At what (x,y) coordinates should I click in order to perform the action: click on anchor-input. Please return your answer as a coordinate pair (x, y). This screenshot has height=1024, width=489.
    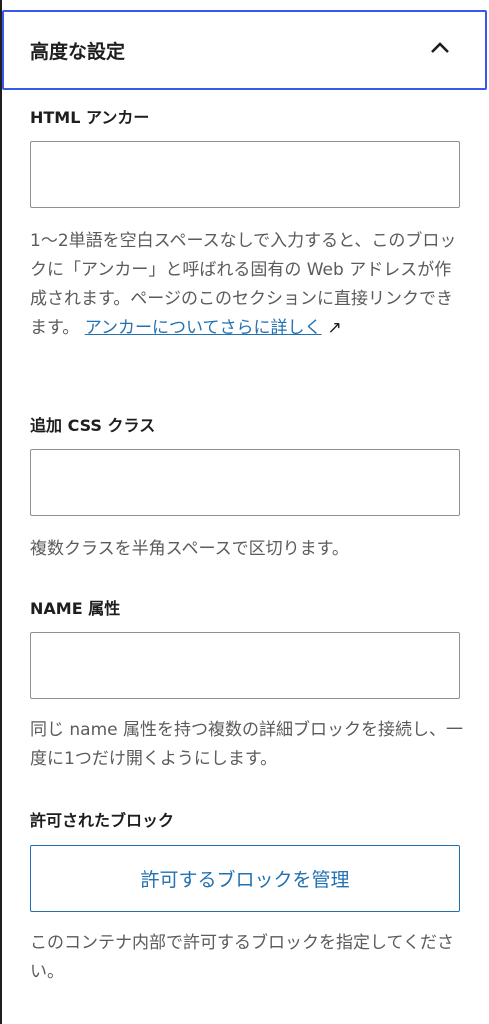
    Looking at the image, I should click on (245, 174).